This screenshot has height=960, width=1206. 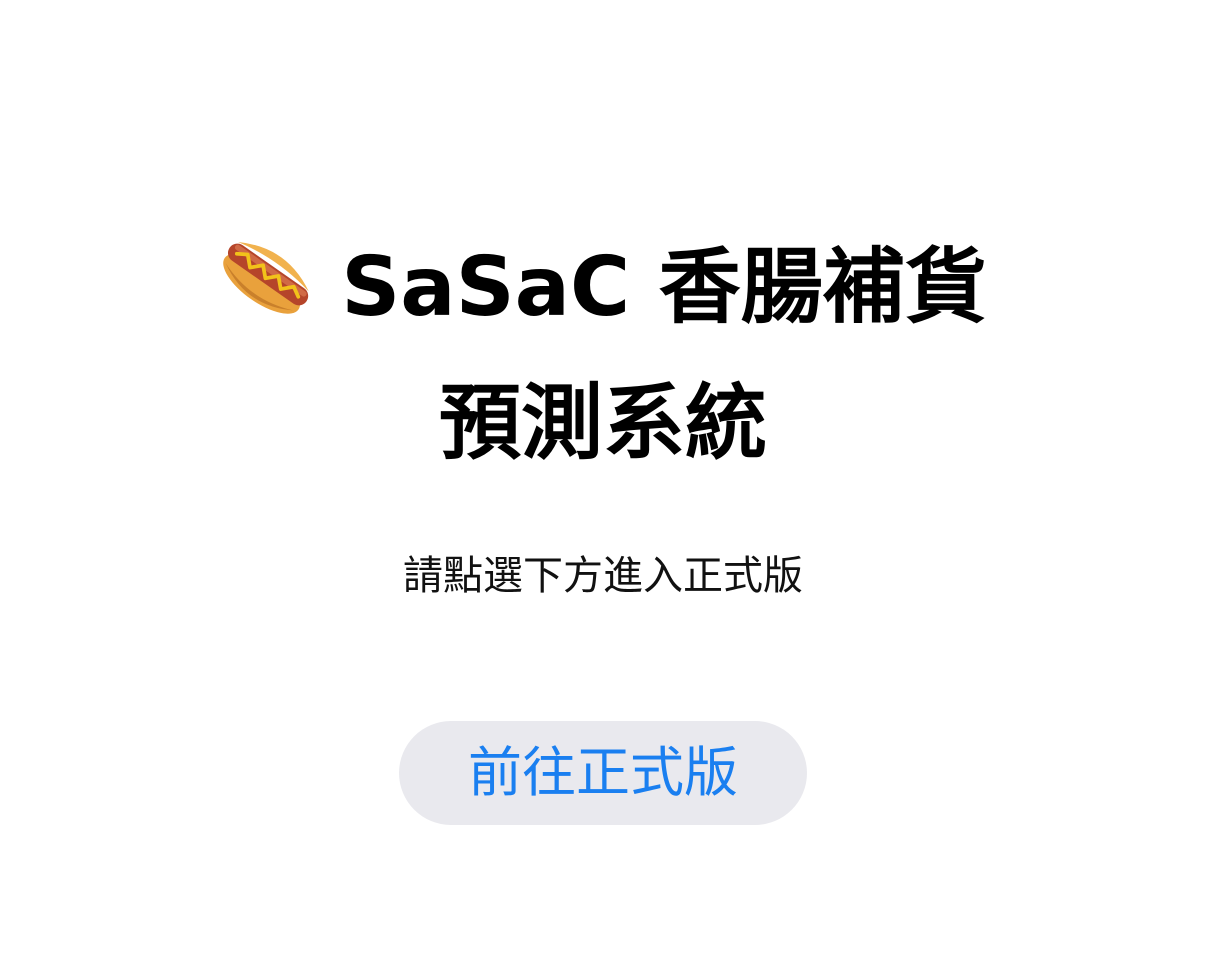 I want to click on instruction-text: 請點選下方進入正式版, so click(x=603, y=576).